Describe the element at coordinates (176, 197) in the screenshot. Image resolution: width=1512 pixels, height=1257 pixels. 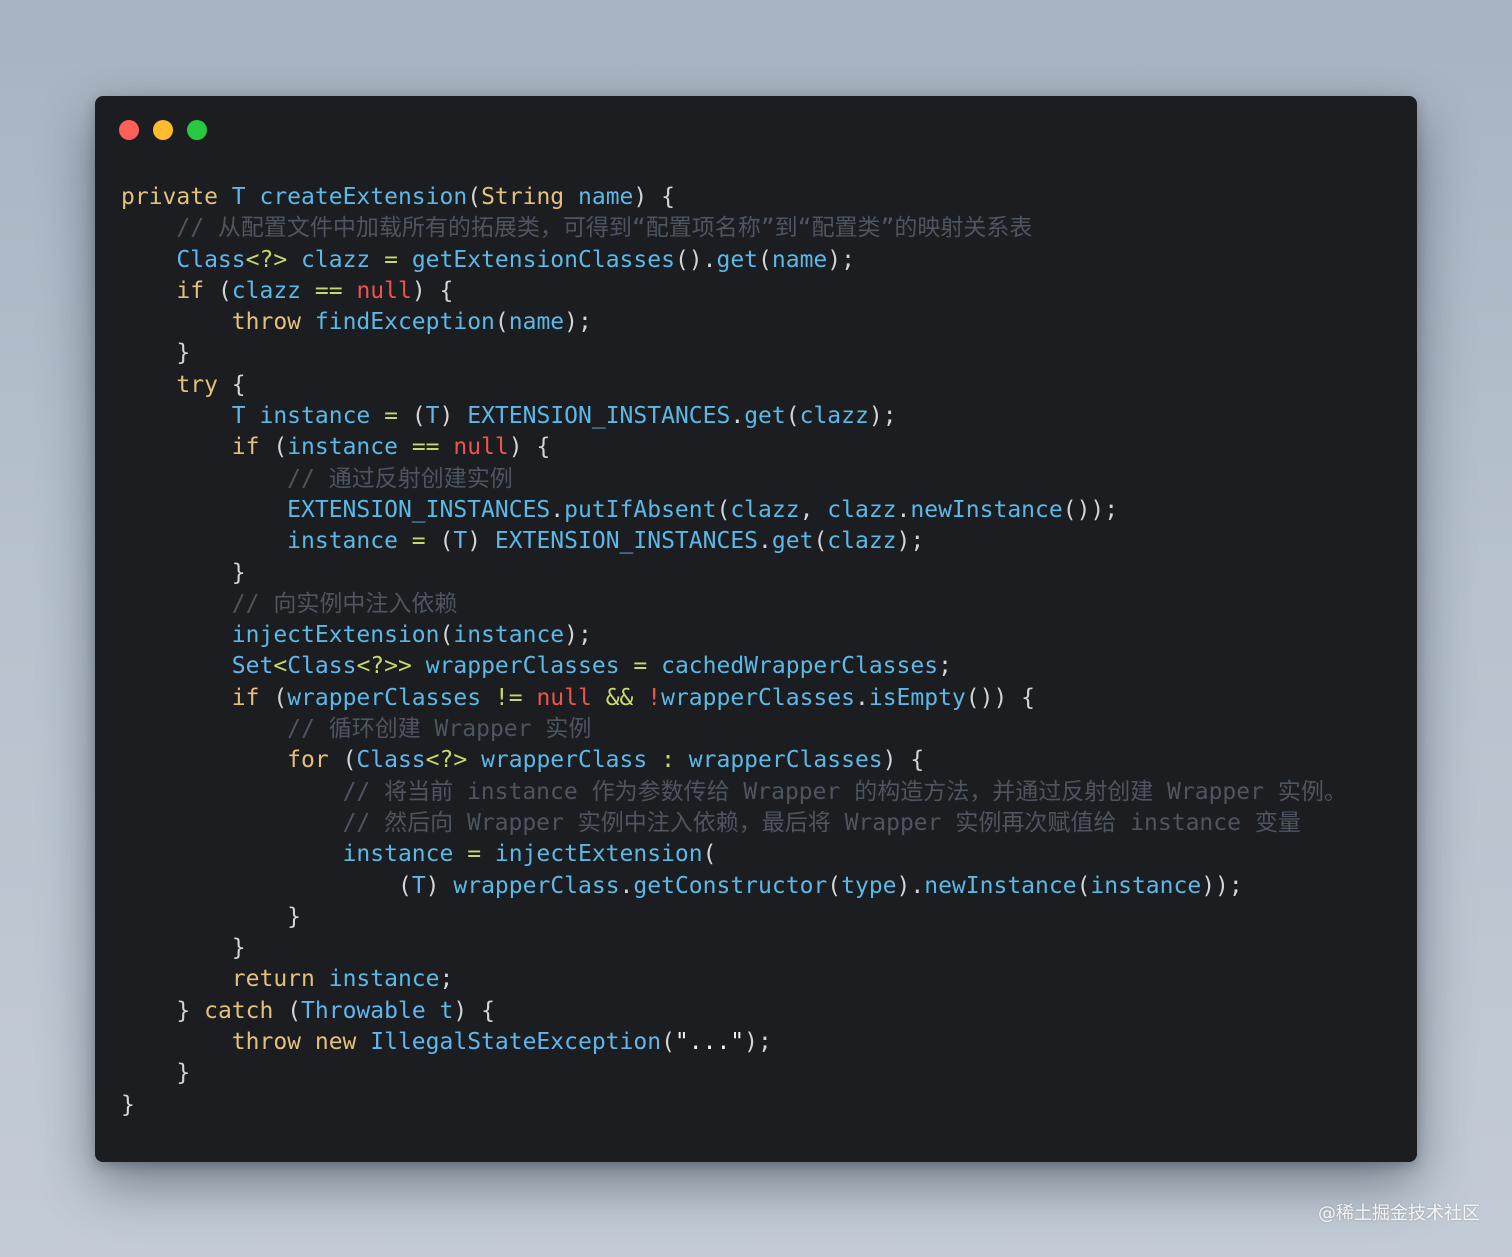
I see `code-token-keyword: private` at that location.